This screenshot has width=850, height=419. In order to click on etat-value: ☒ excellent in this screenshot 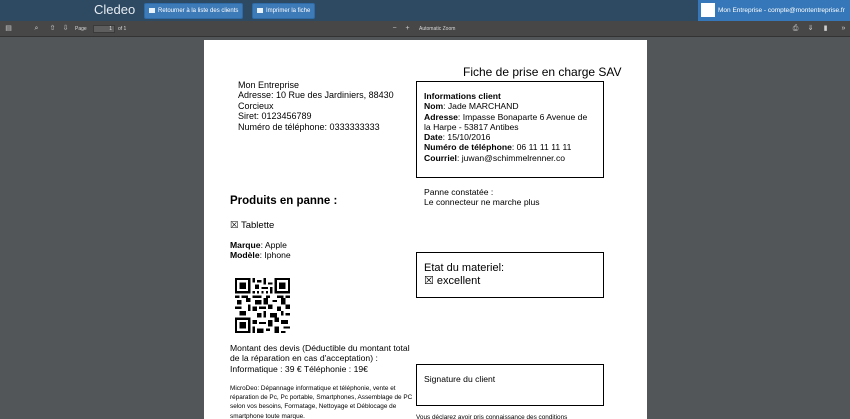, I will do `click(452, 280)`.